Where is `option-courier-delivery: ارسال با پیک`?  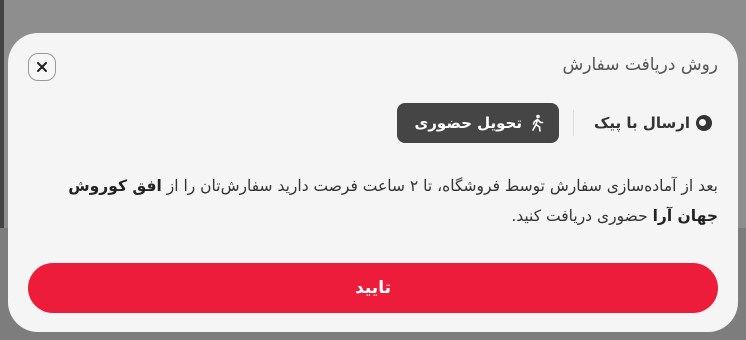
option-courier-delivery: ارسال با پیک is located at coordinates (653, 123).